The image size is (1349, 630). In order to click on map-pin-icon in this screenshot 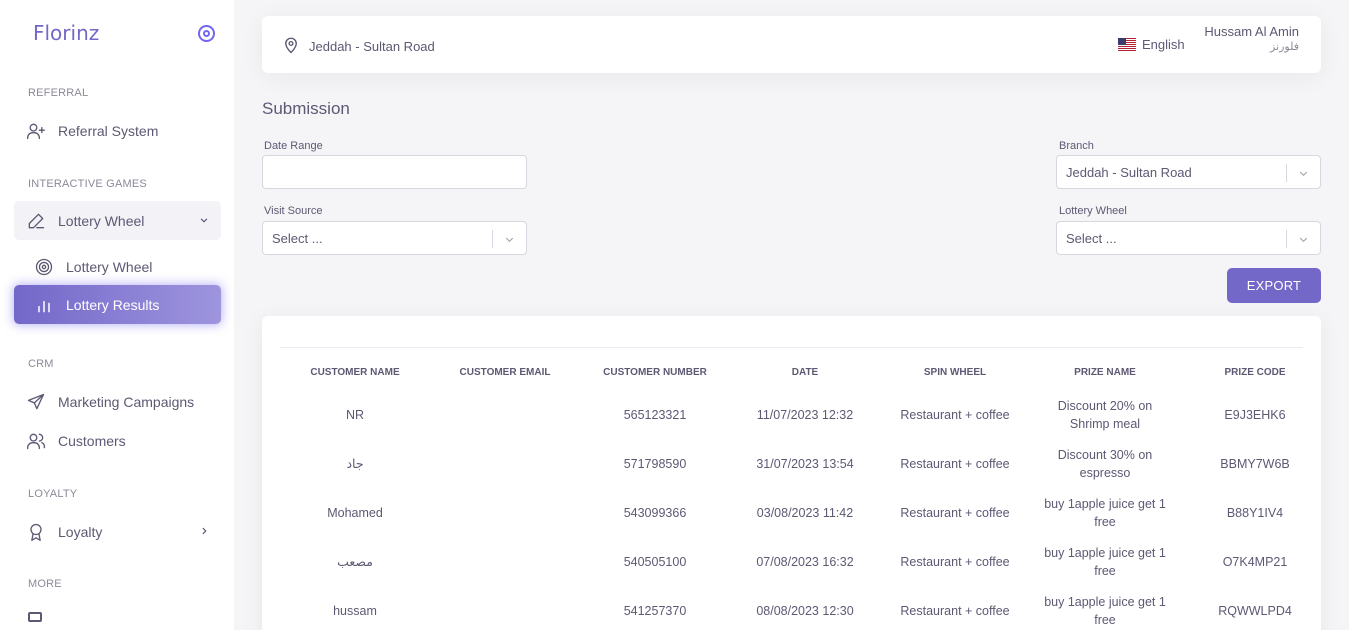, I will do `click(291, 45)`.